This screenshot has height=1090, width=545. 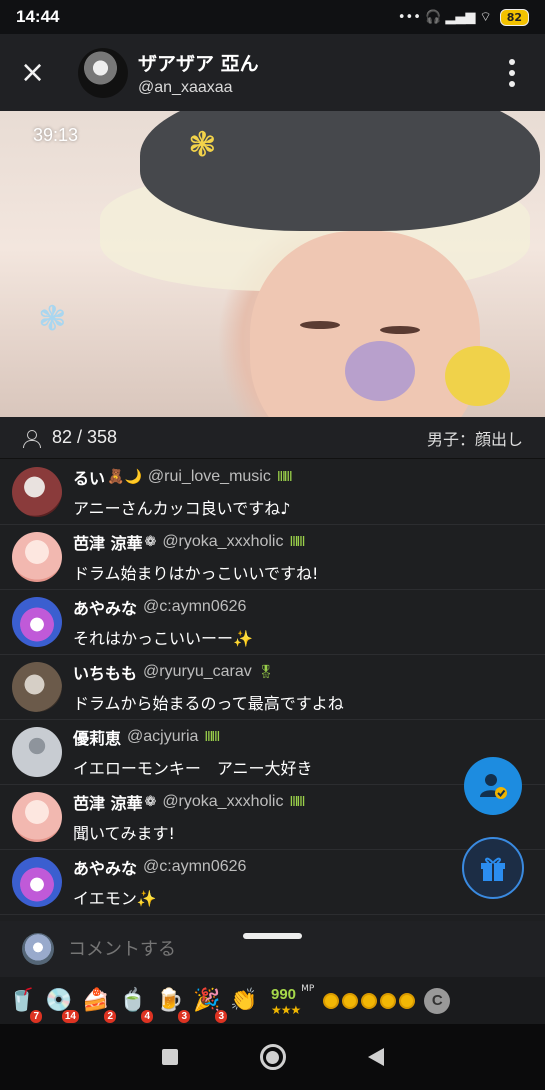 What do you see at coordinates (193, 768) in the screenshot?
I see `comment-text: イエローモンキー アニー大好き` at bounding box center [193, 768].